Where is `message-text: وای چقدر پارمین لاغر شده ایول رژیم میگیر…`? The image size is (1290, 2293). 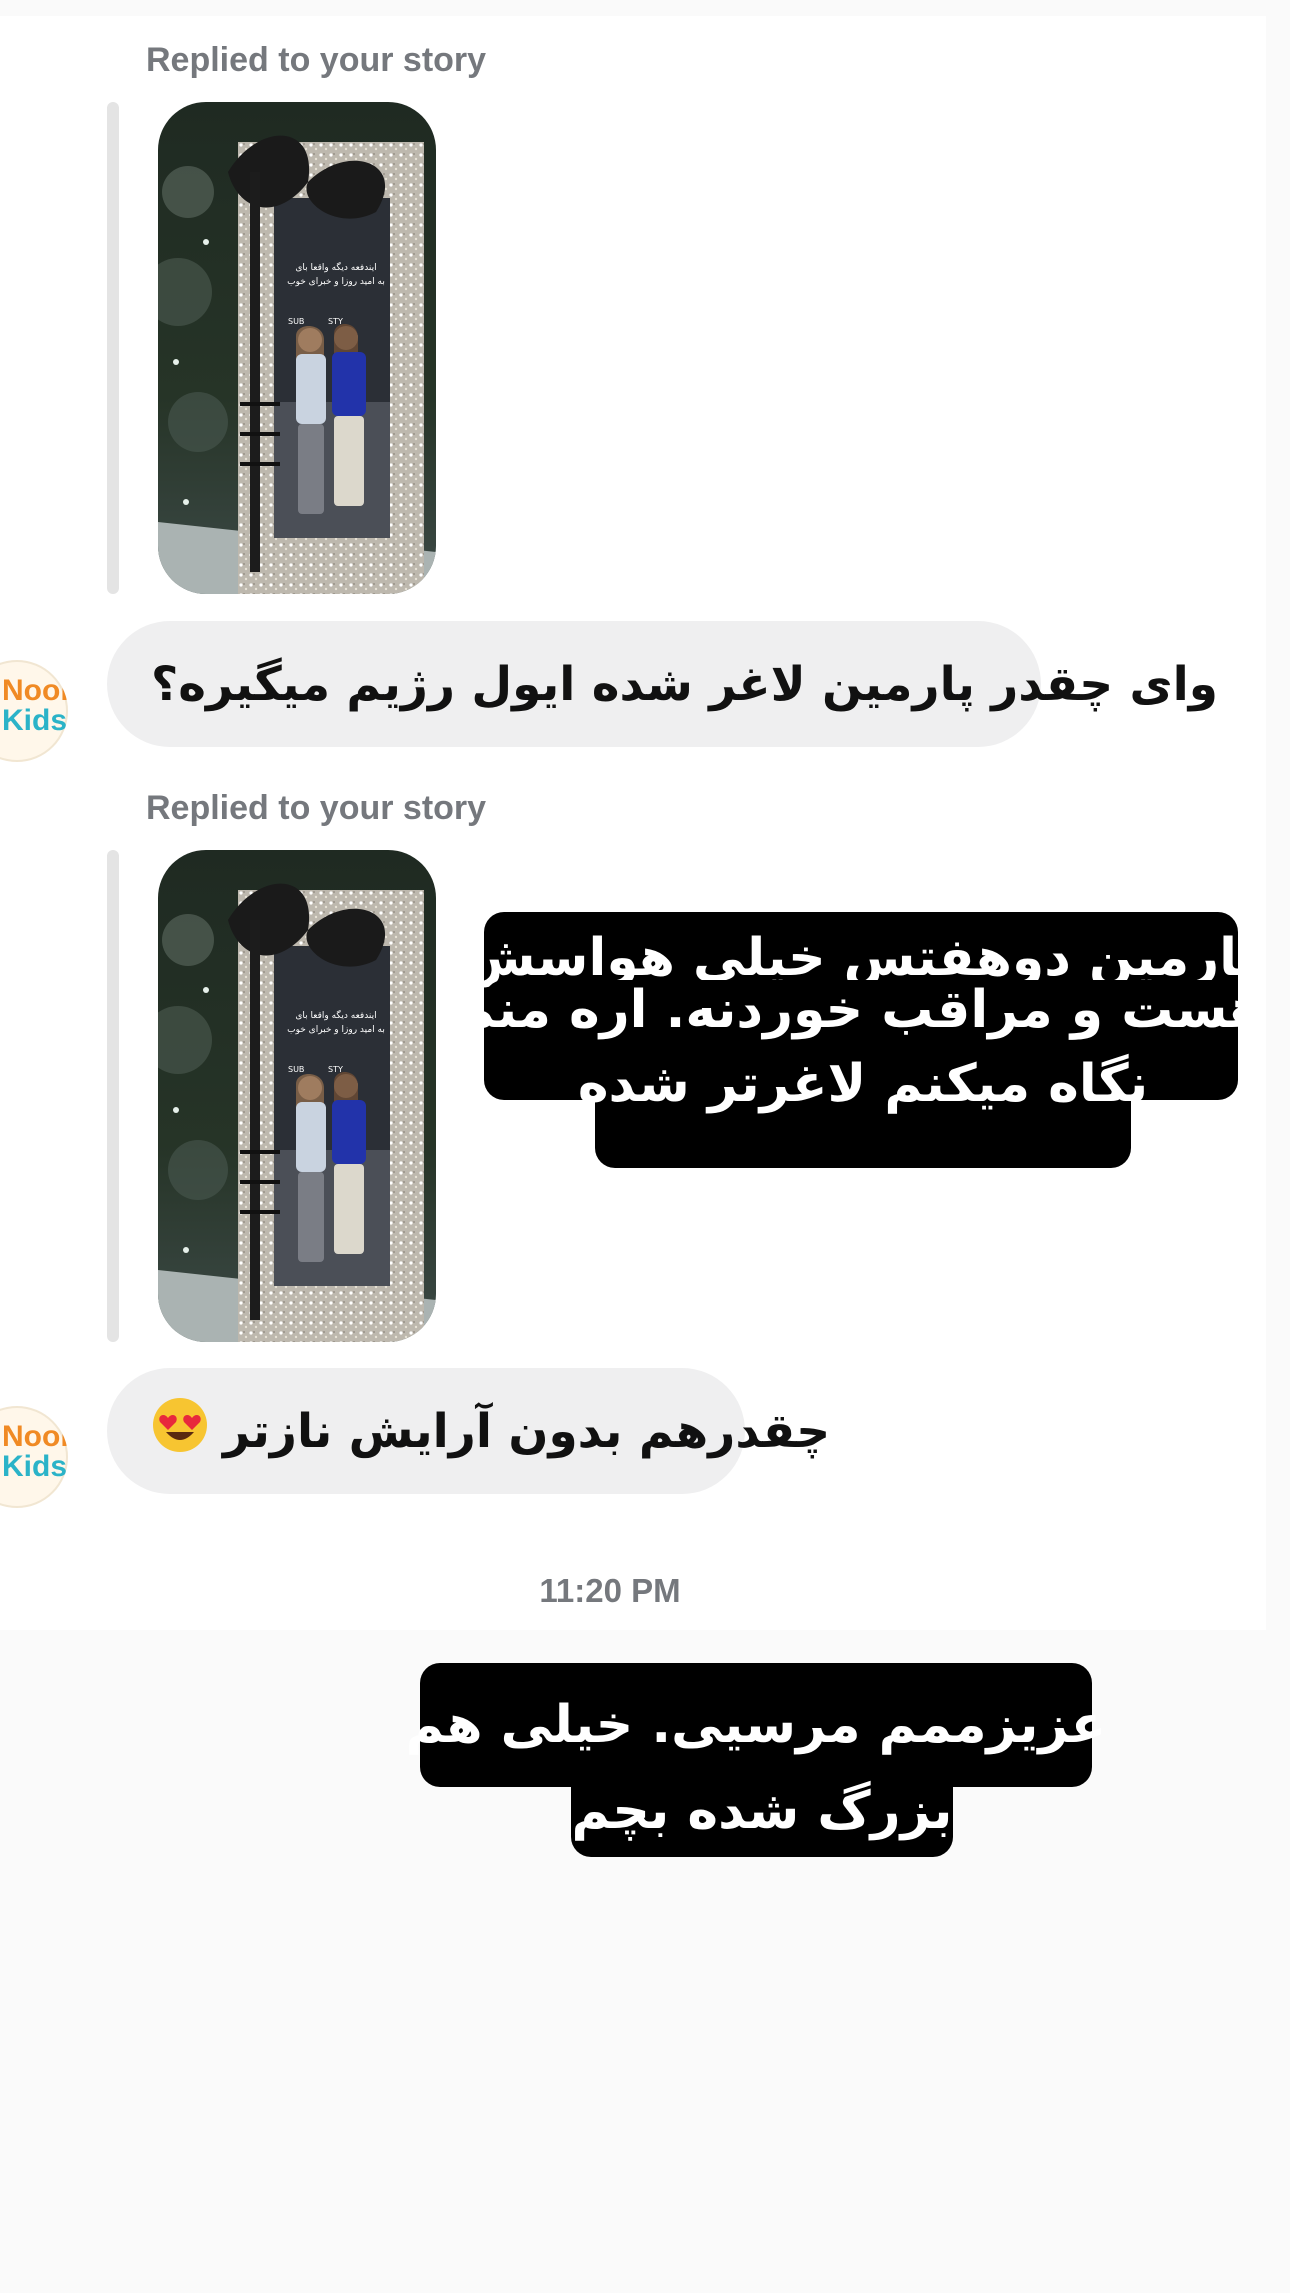 message-text: وای چقدر پارمین لاغر شده ایول رژیم میگیر… is located at coordinates (684, 684).